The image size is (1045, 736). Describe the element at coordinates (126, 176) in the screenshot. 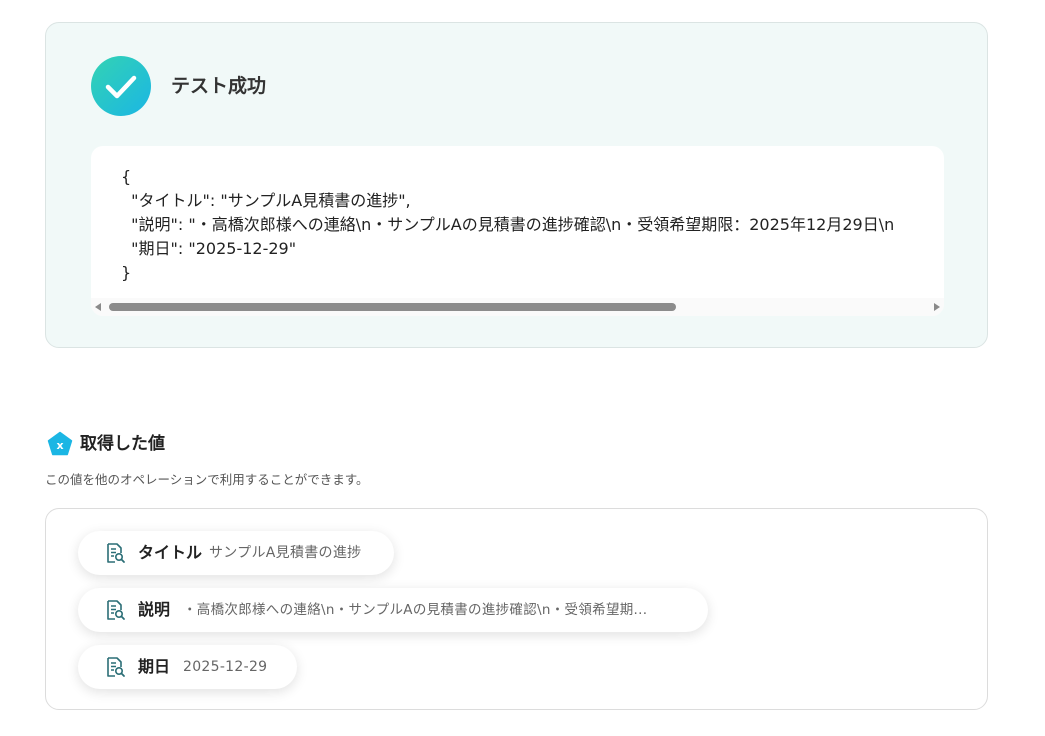

I see `code-line: {` at that location.